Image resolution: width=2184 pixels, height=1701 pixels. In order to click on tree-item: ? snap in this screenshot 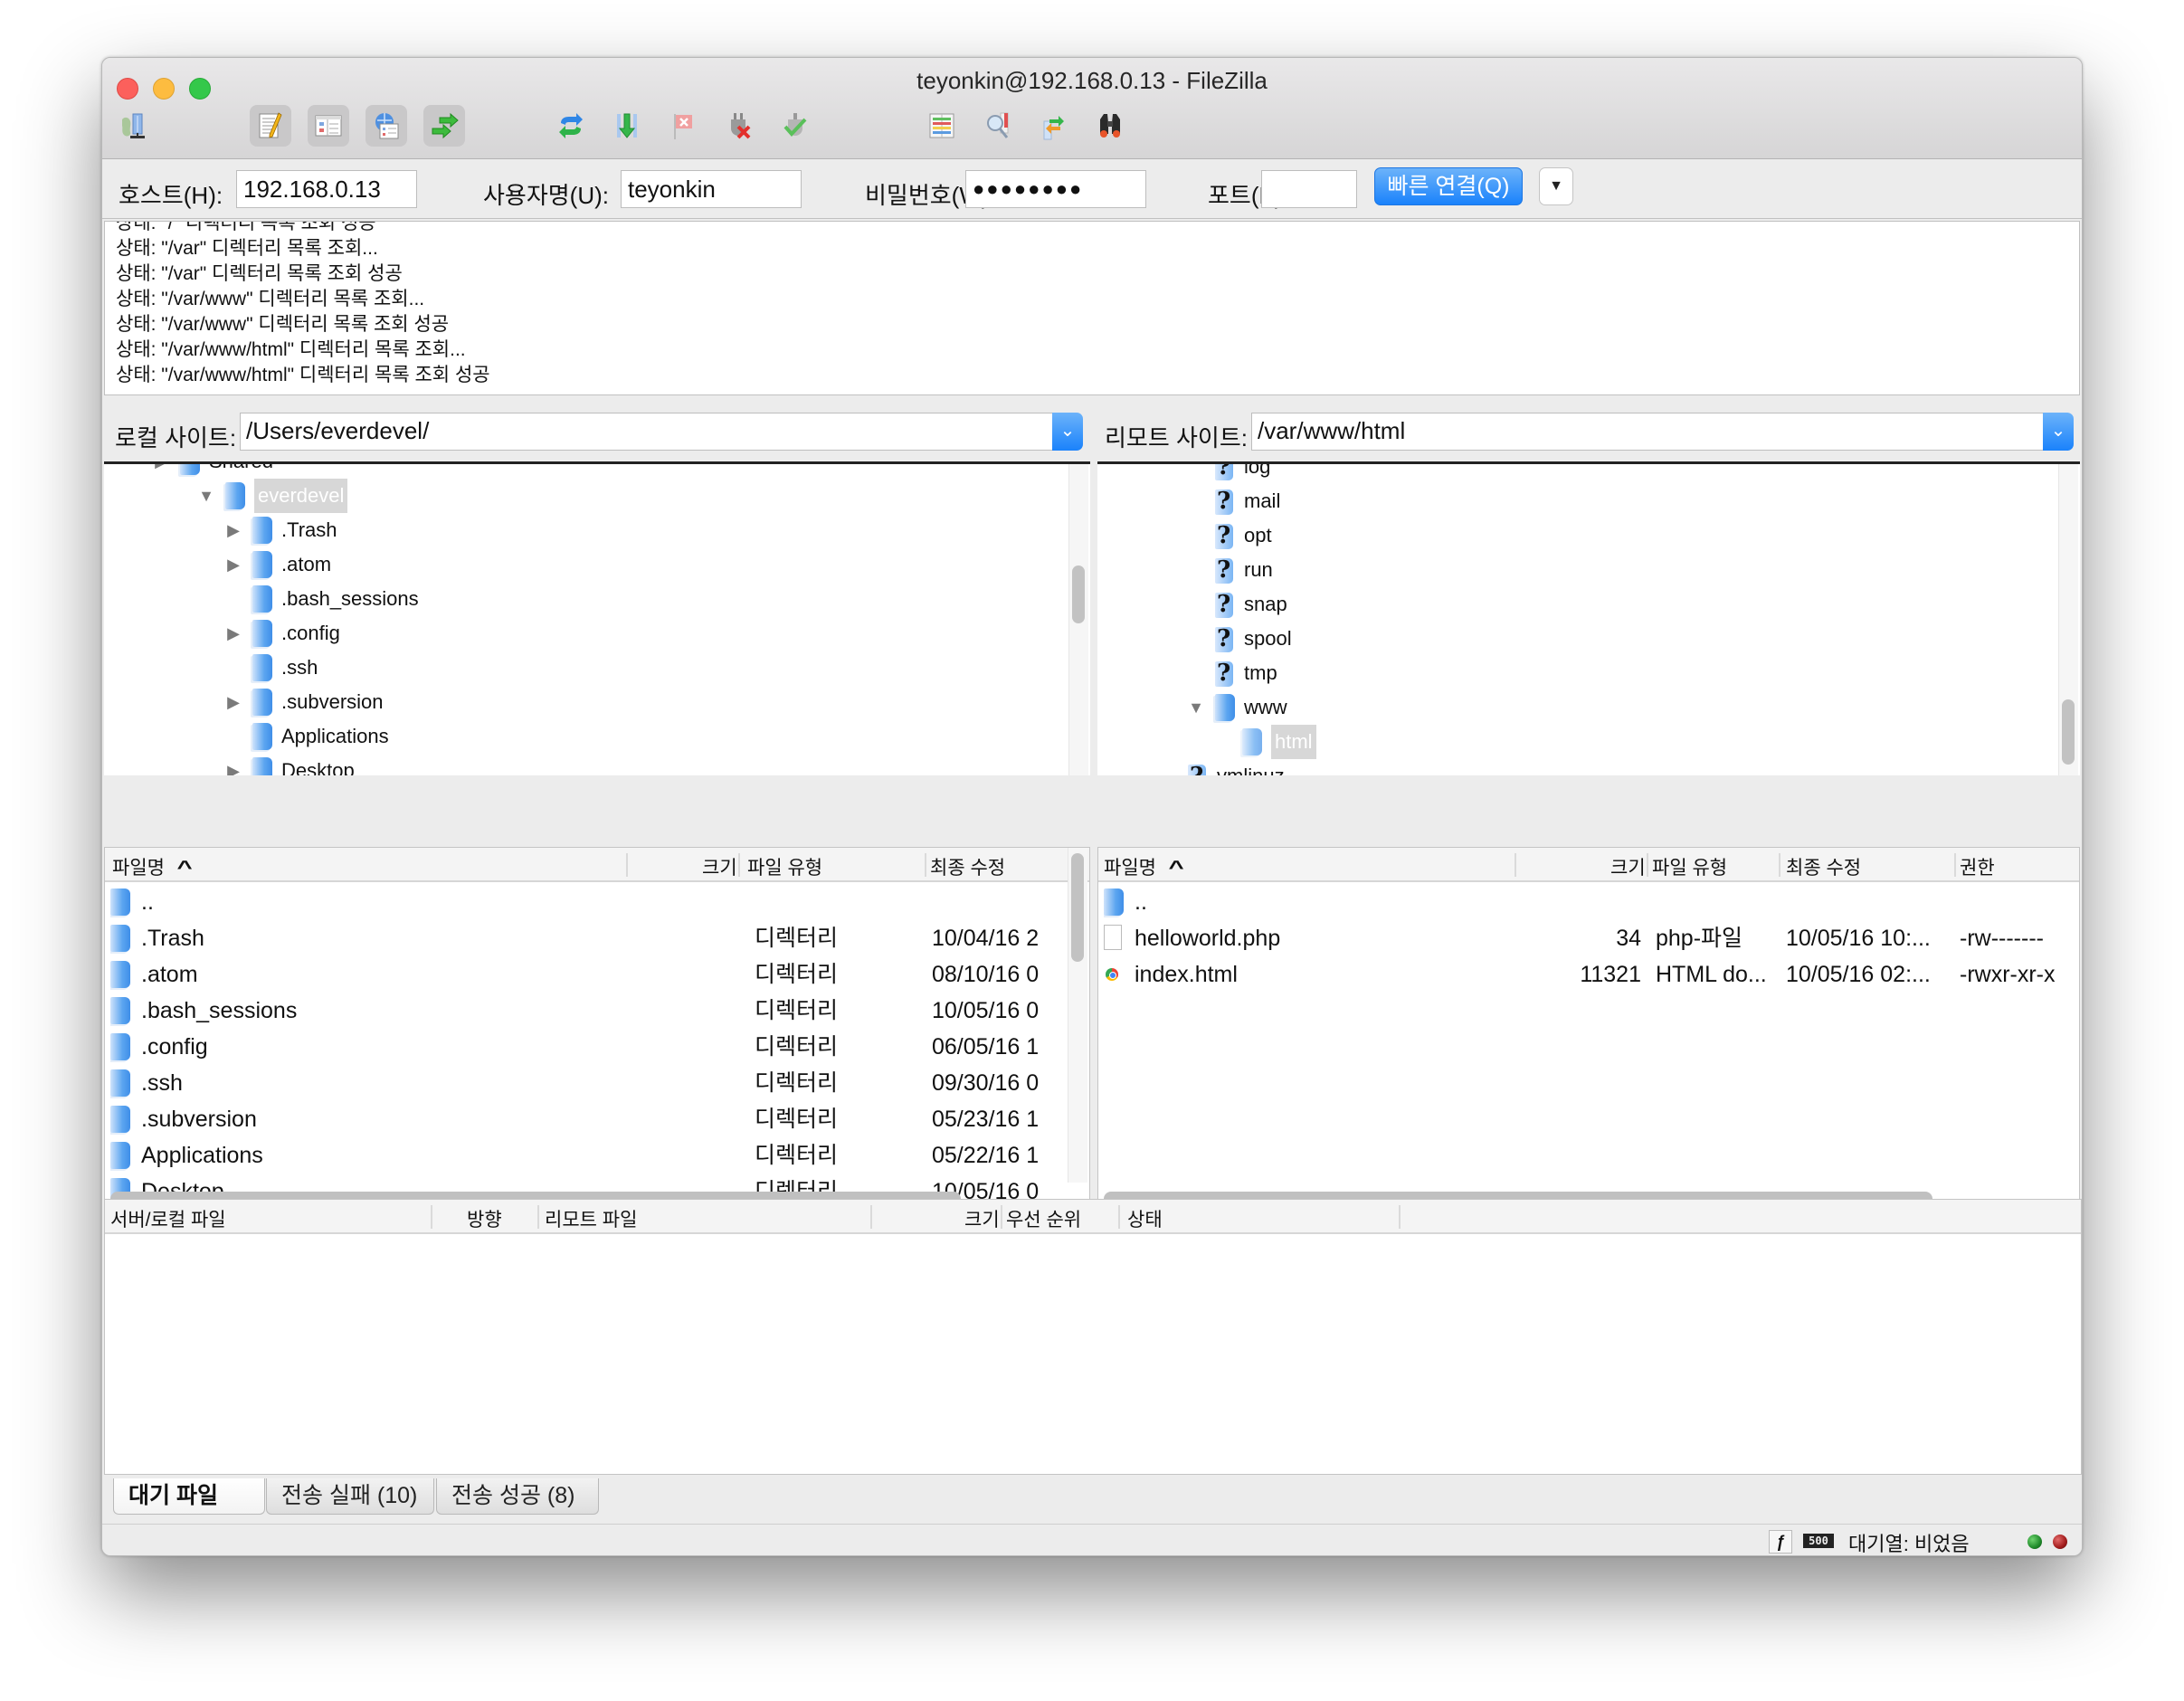, I will do `click(1251, 604)`.